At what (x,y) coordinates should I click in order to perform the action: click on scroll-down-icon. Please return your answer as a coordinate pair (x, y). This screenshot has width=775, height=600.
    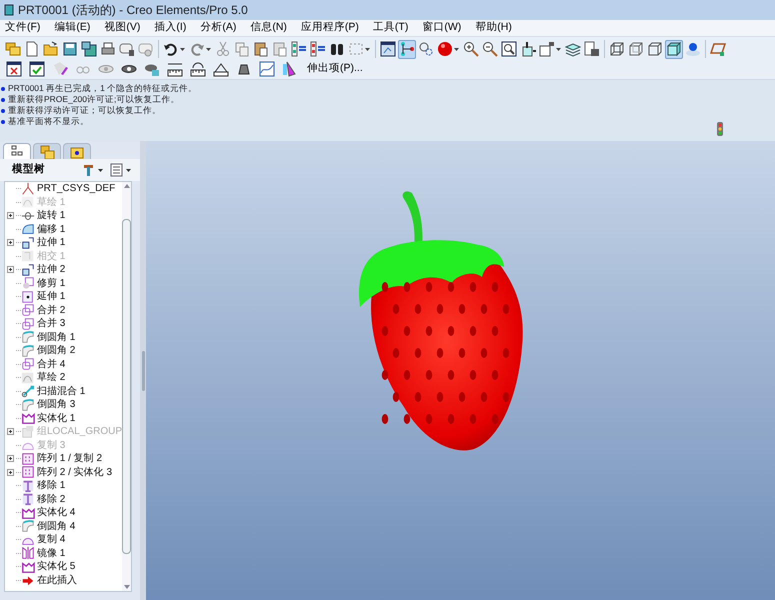
    Looking at the image, I should click on (127, 587).